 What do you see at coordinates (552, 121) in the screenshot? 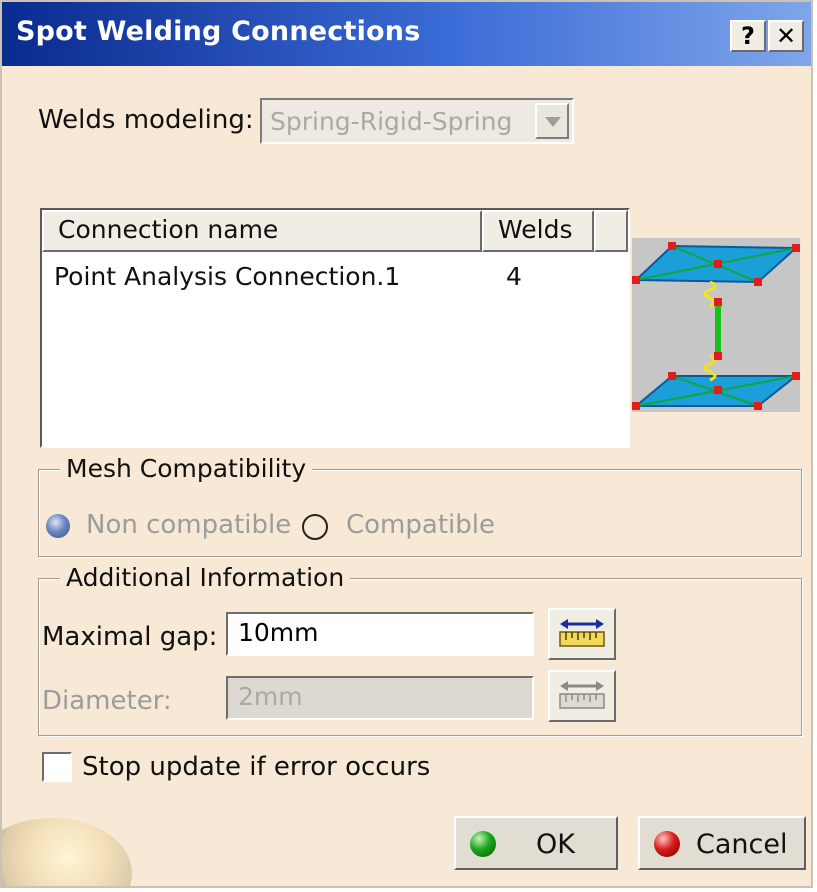
I see `chevron-down-icon` at bounding box center [552, 121].